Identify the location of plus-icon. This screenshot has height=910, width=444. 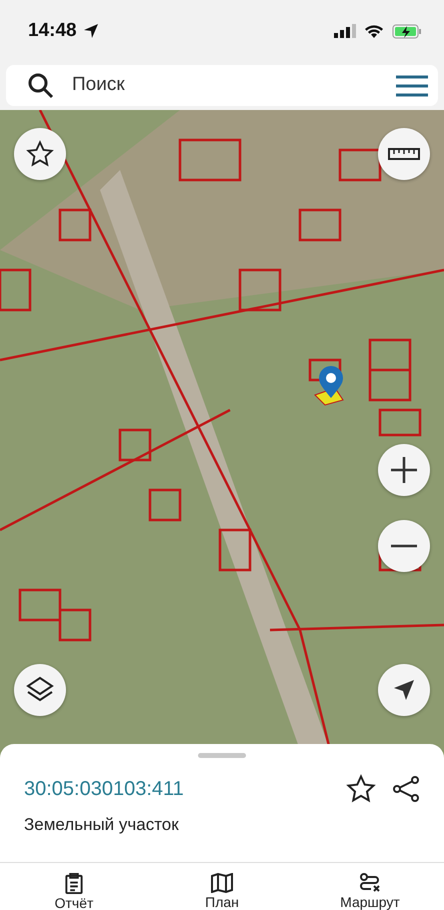
(404, 470).